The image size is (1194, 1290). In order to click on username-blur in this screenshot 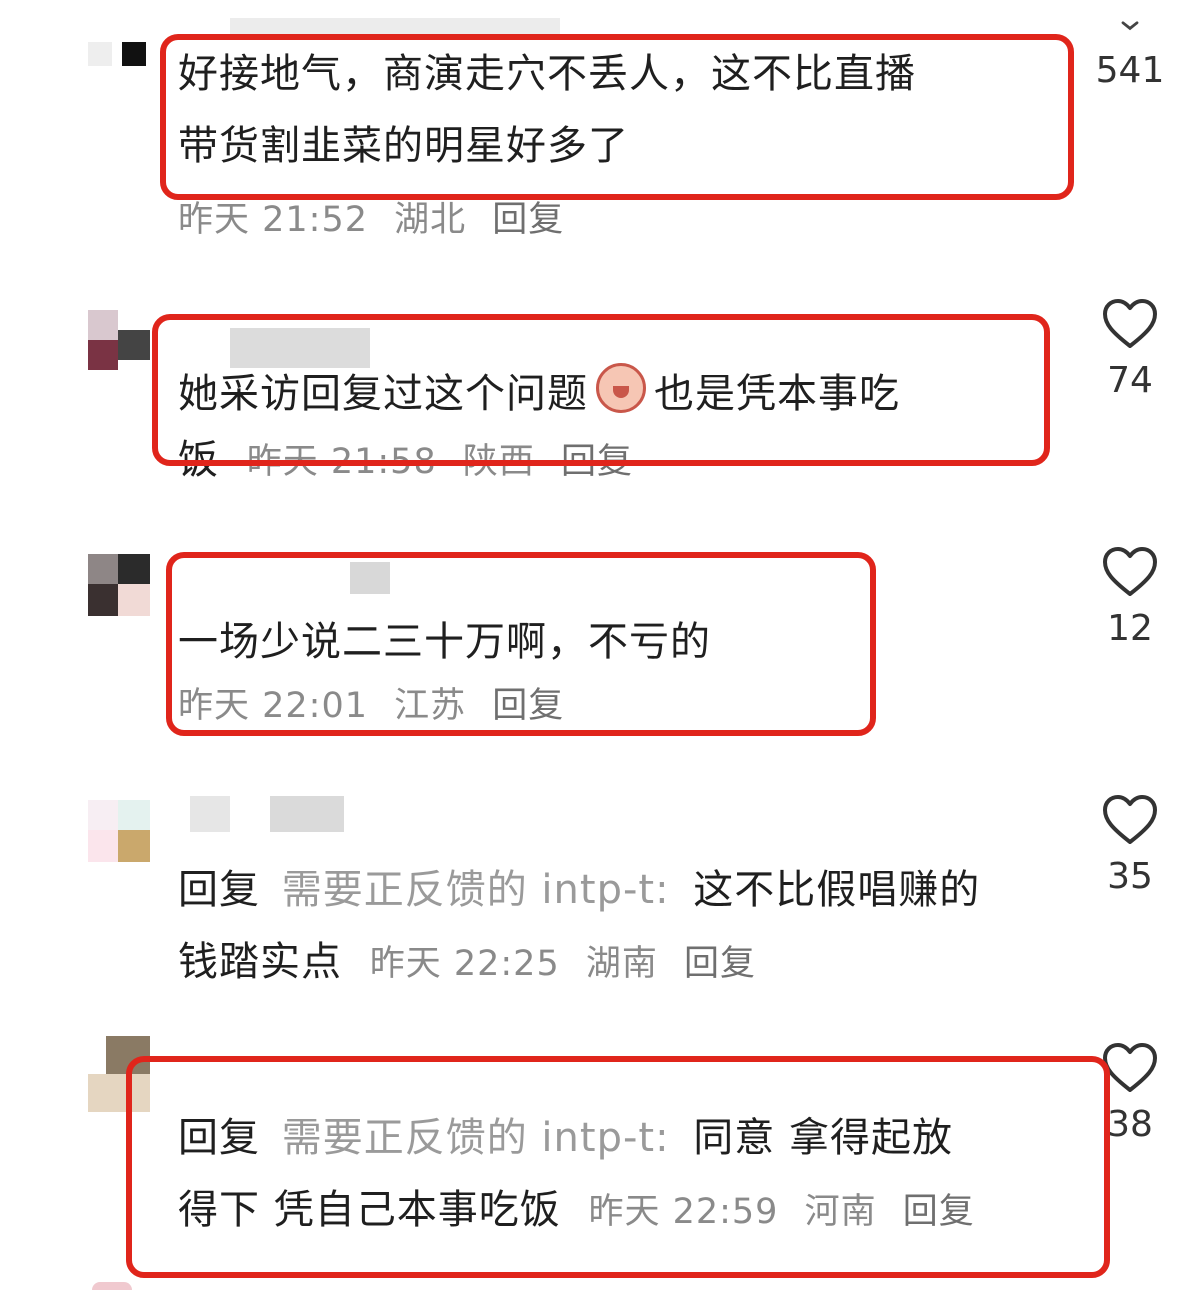, I will do `click(307, 814)`.